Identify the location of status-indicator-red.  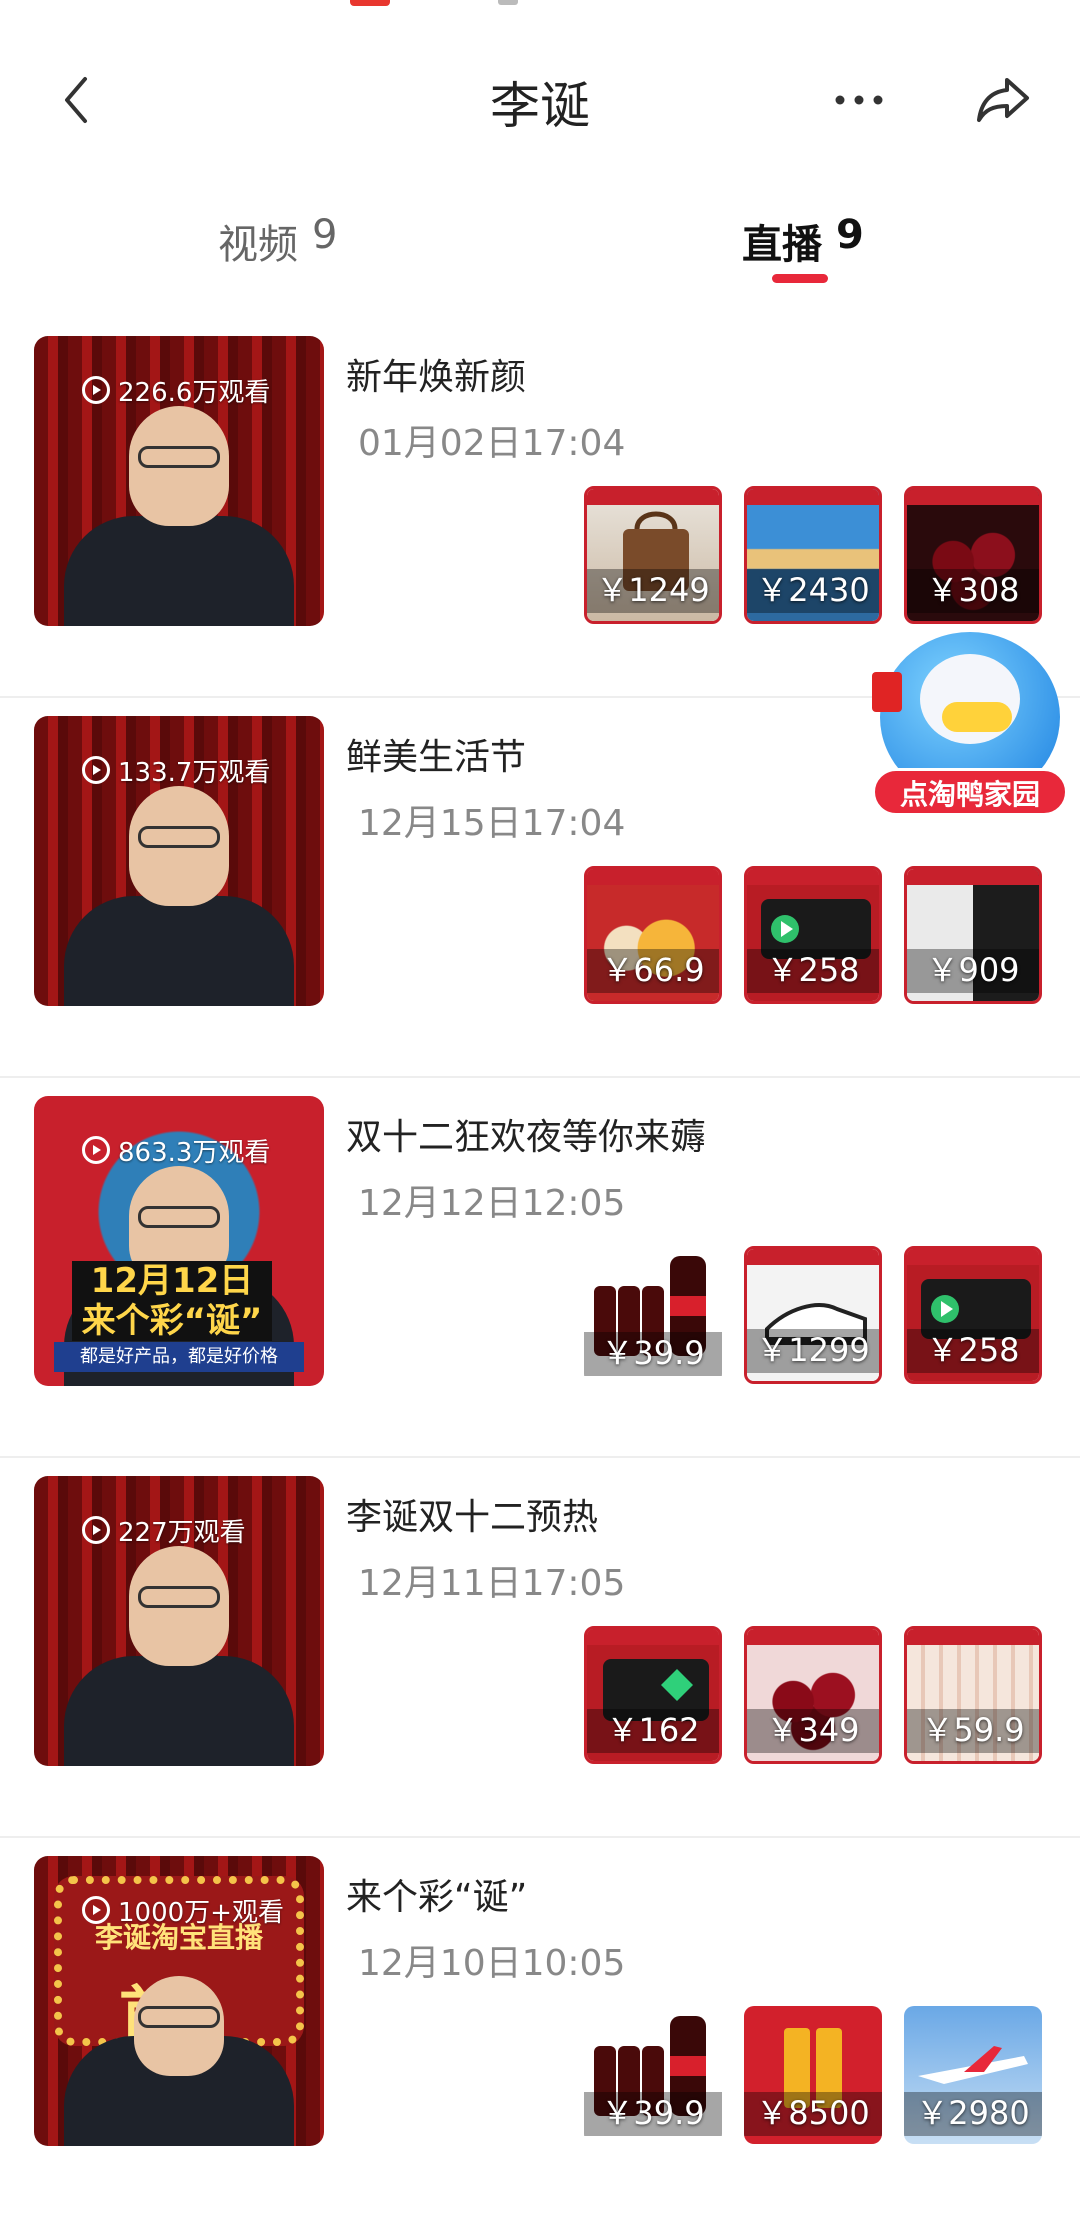
(370, 3).